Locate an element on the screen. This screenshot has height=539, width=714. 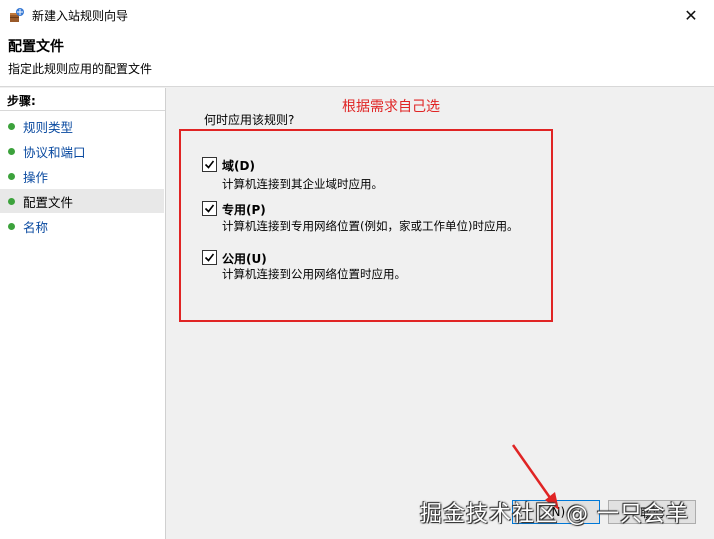
window-title: 新建入站规则向导 is located at coordinates (80, 16).